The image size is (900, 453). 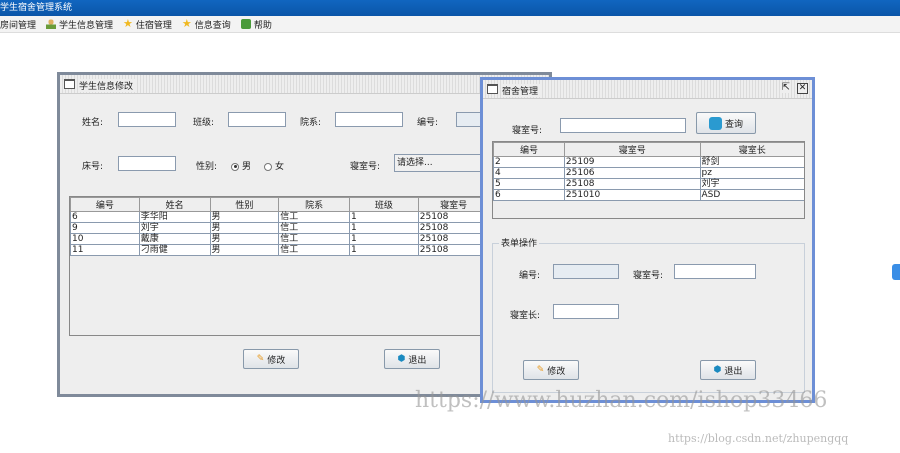 What do you see at coordinates (276, 360) in the screenshot?
I see `modify-label: 修改` at bounding box center [276, 360].